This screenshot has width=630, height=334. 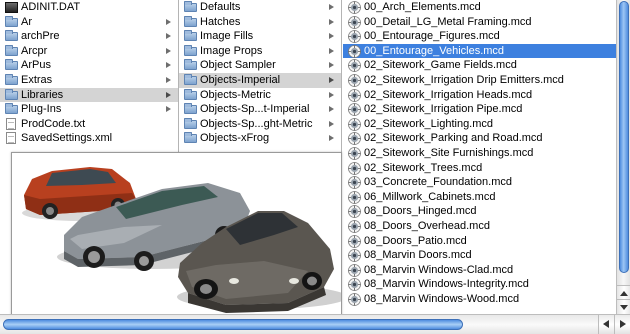 I want to click on file-item: 08_Marvin Windows-Clad.mcd, so click(x=479, y=270).